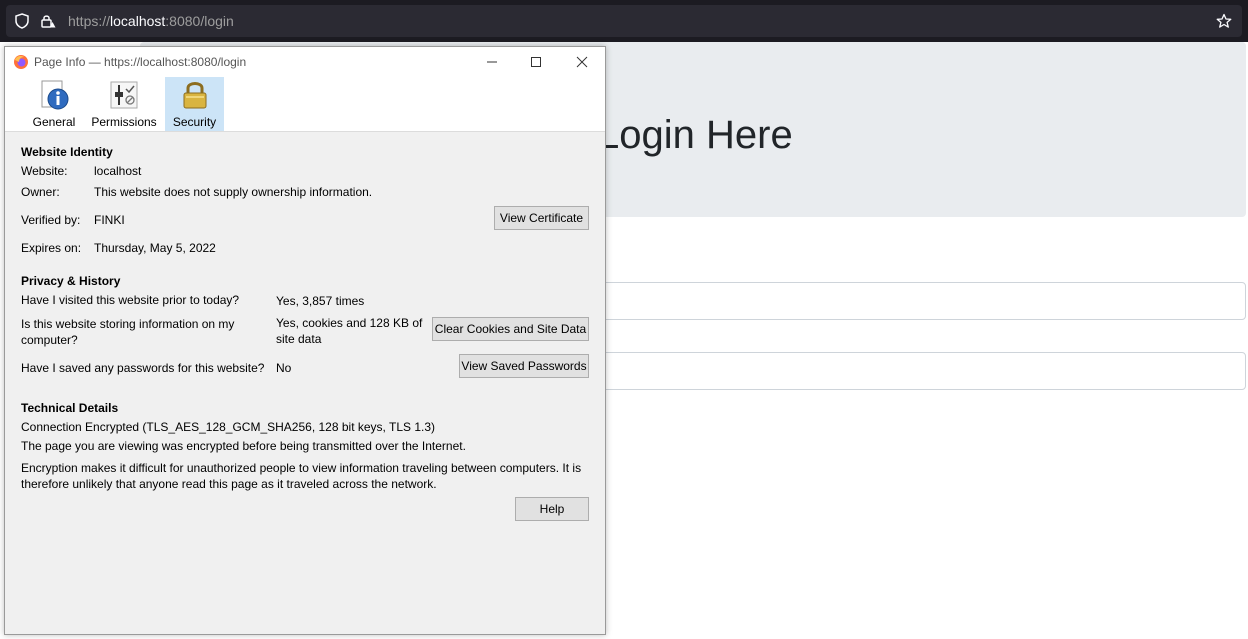  I want to click on website-value: localhost, so click(118, 171).